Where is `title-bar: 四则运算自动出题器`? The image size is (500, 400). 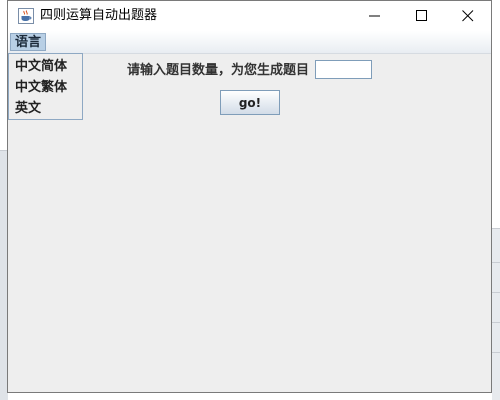 title-bar: 四则运算自动出题器 is located at coordinates (249, 16).